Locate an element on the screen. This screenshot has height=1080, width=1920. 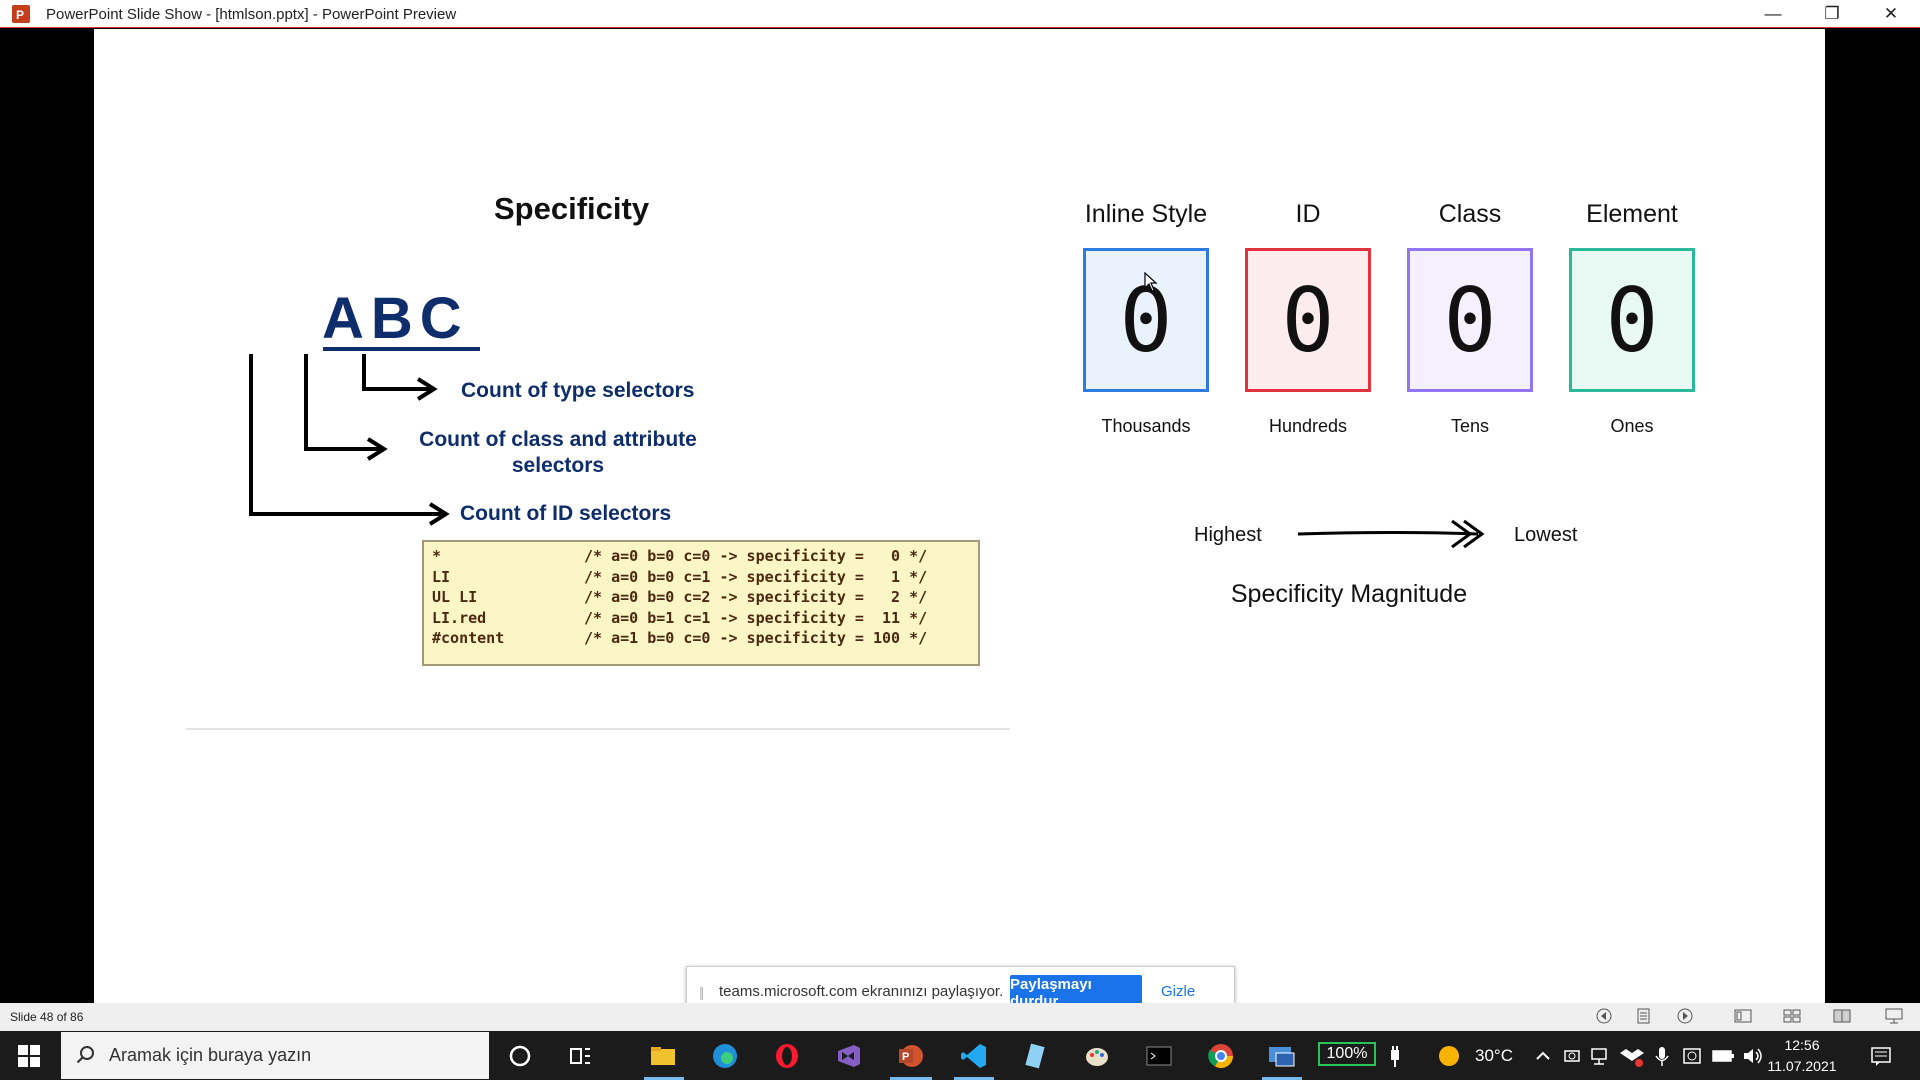
column-heading: ID is located at coordinates (1308, 214).